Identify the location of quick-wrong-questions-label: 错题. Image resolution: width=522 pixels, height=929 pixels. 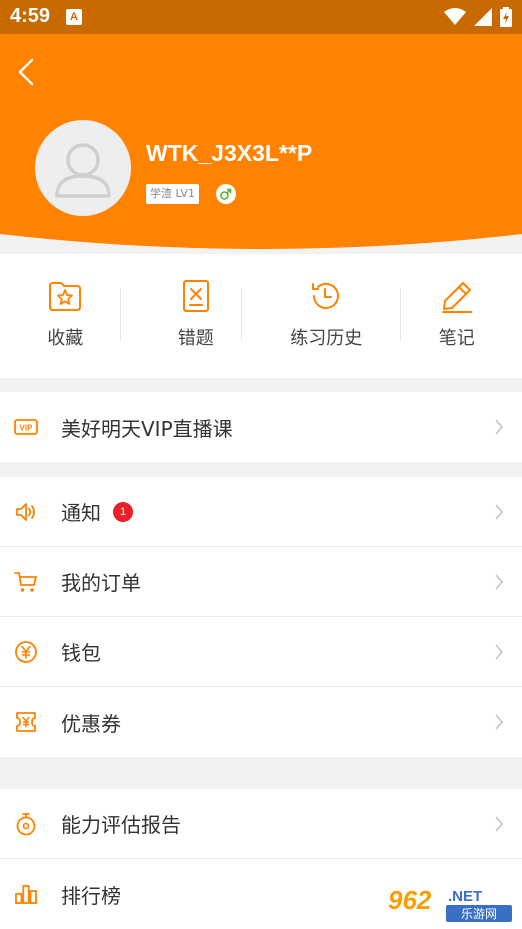
(195, 338).